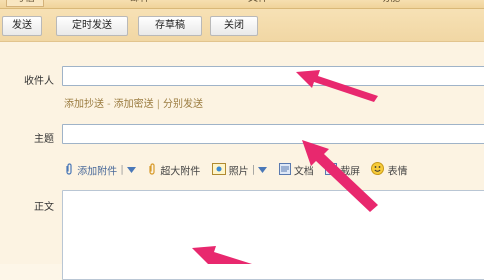 The image size is (484, 280). What do you see at coordinates (140, 3) in the screenshot?
I see `tab-mail: 邮件` at bounding box center [140, 3].